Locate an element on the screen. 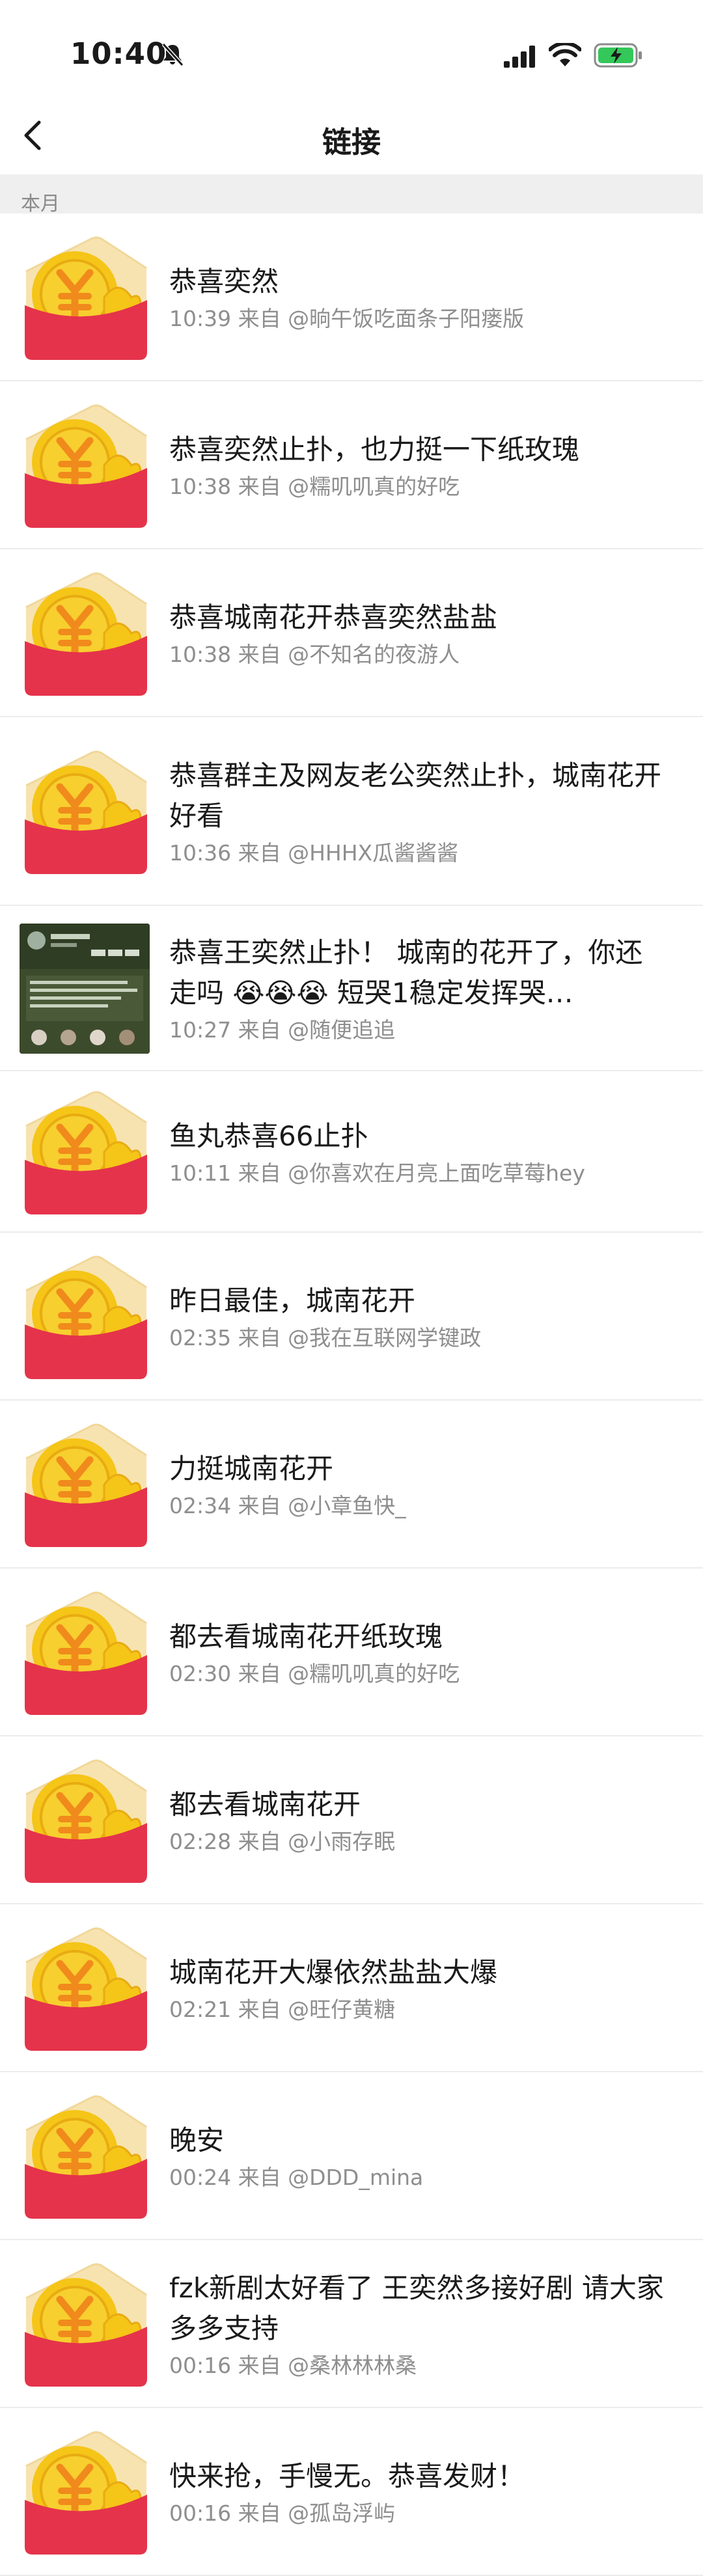 The width and height of the screenshot is (703, 2576). item-text: 快来抢，手慢无。恭喜发财！ 00:16 来自 @孤岛浮屿 is located at coordinates (416, 2492).